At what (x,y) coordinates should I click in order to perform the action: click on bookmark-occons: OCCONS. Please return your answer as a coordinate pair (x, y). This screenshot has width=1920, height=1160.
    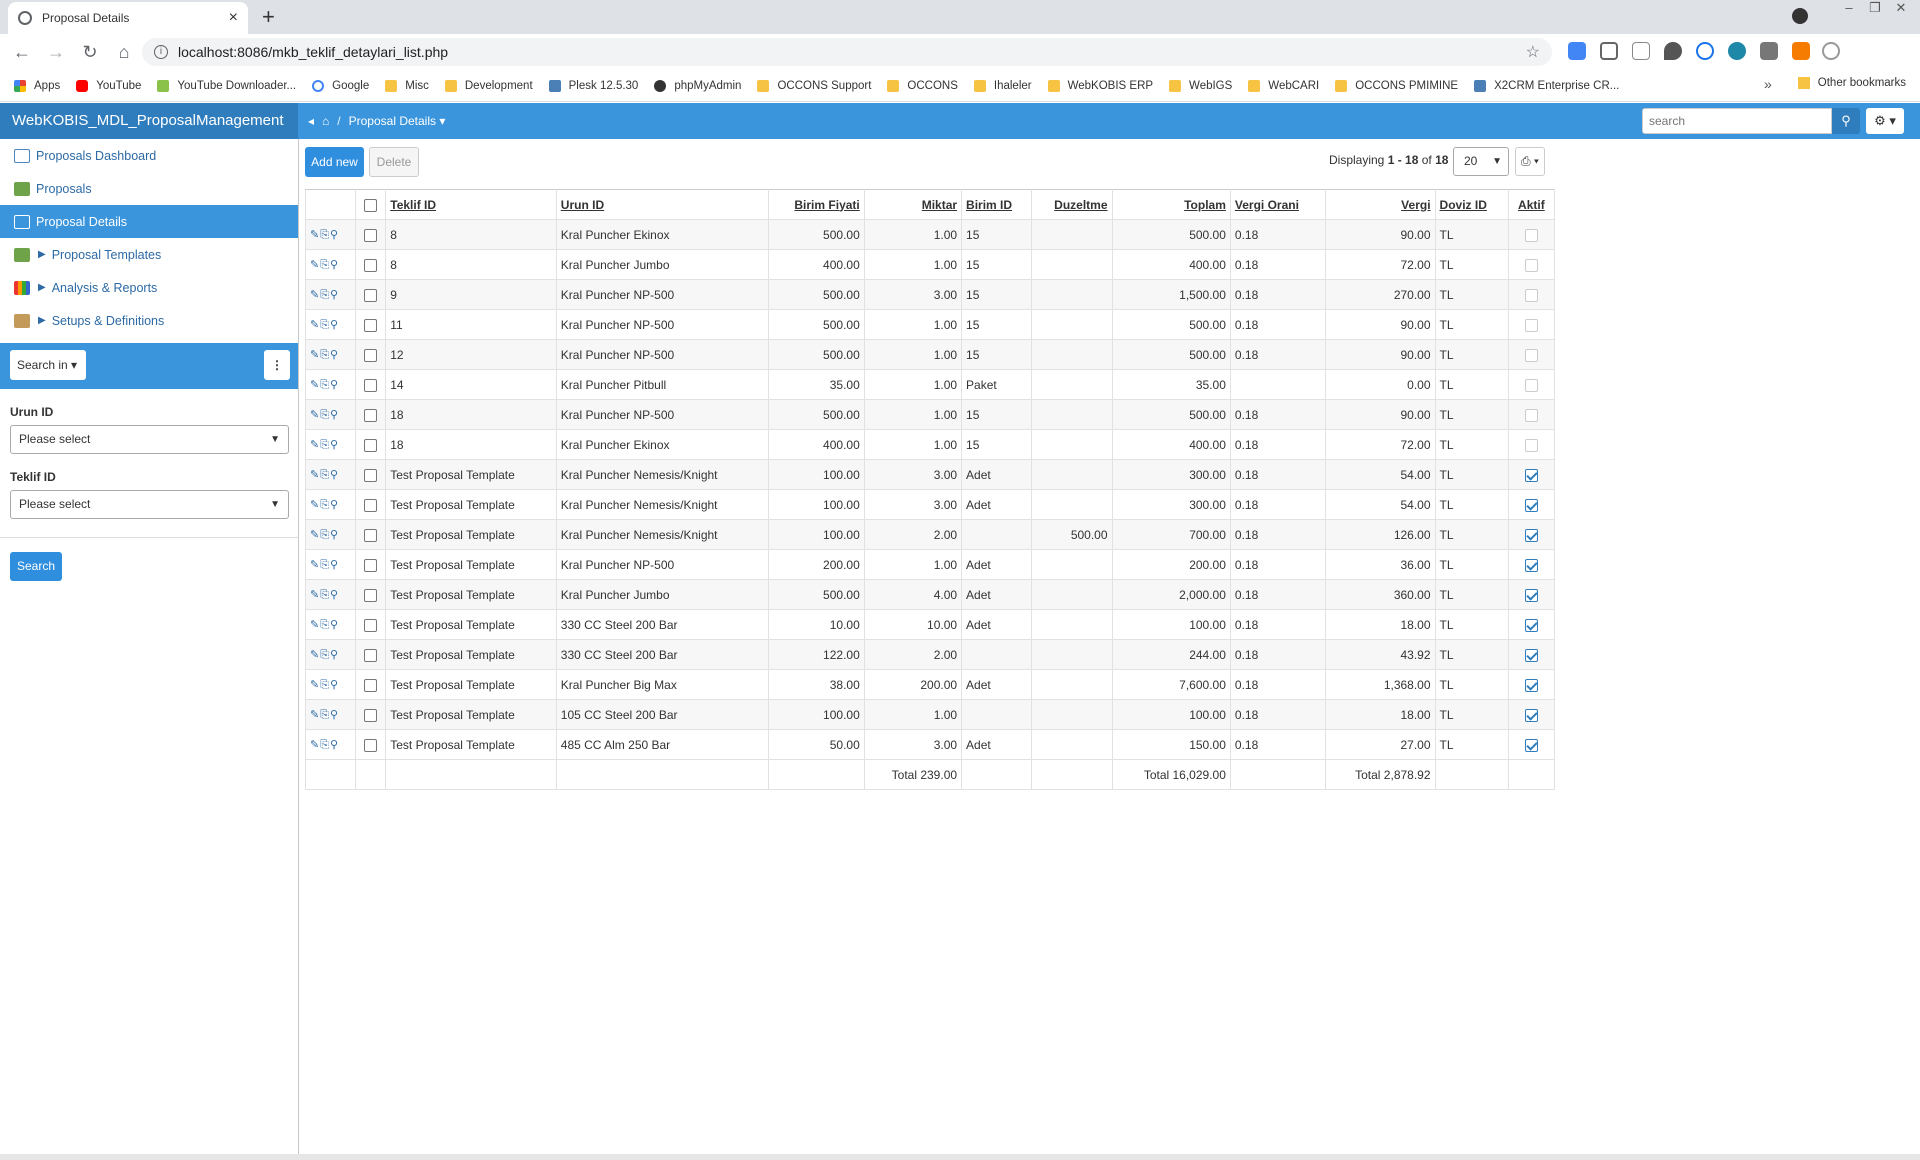
    Looking at the image, I should click on (922, 85).